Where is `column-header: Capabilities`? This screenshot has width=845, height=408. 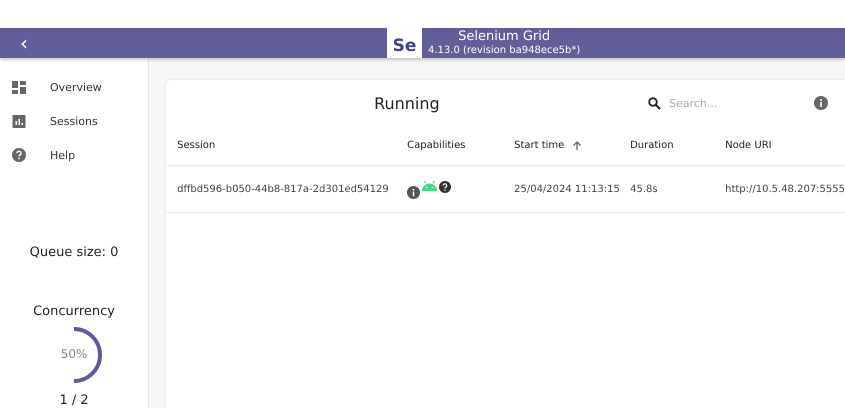
column-header: Capabilities is located at coordinates (460, 145).